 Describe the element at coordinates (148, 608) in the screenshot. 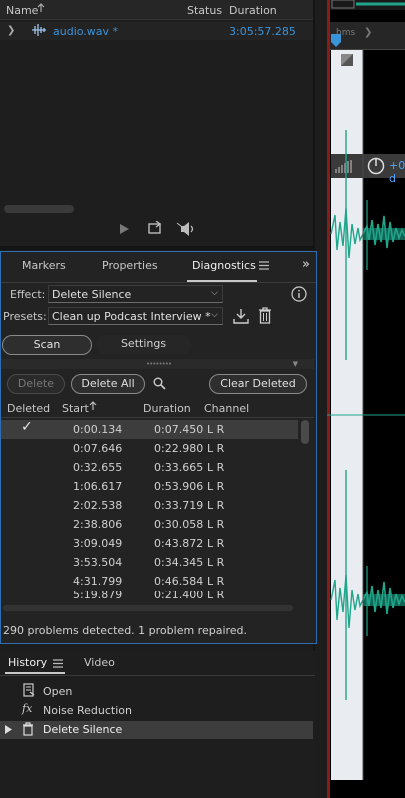

I see `table-horizontal-scrollbar` at that location.